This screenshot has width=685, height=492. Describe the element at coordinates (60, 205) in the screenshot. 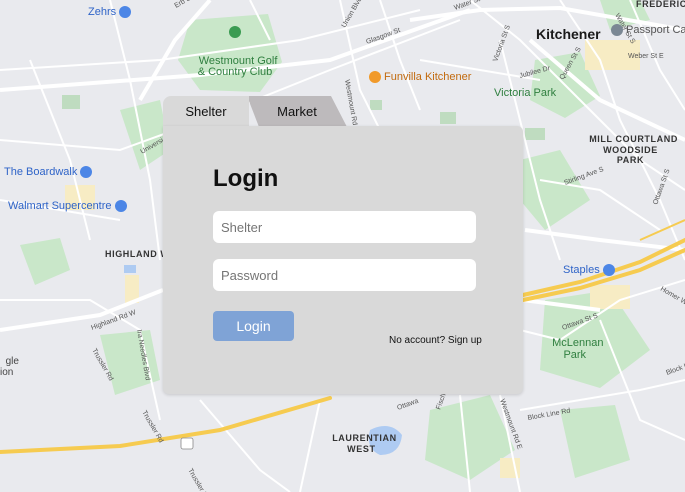

I see `walmart-label: Walmart Supercentre` at that location.